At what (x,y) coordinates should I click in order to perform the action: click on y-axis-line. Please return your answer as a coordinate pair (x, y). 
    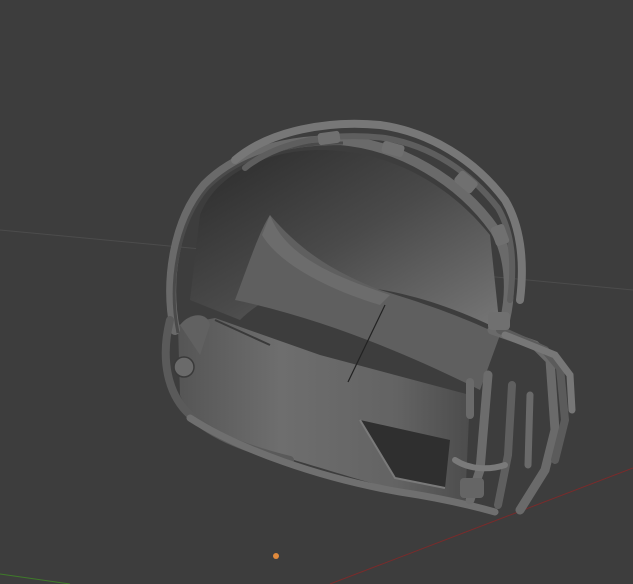
    Looking at the image, I should click on (35, 578).